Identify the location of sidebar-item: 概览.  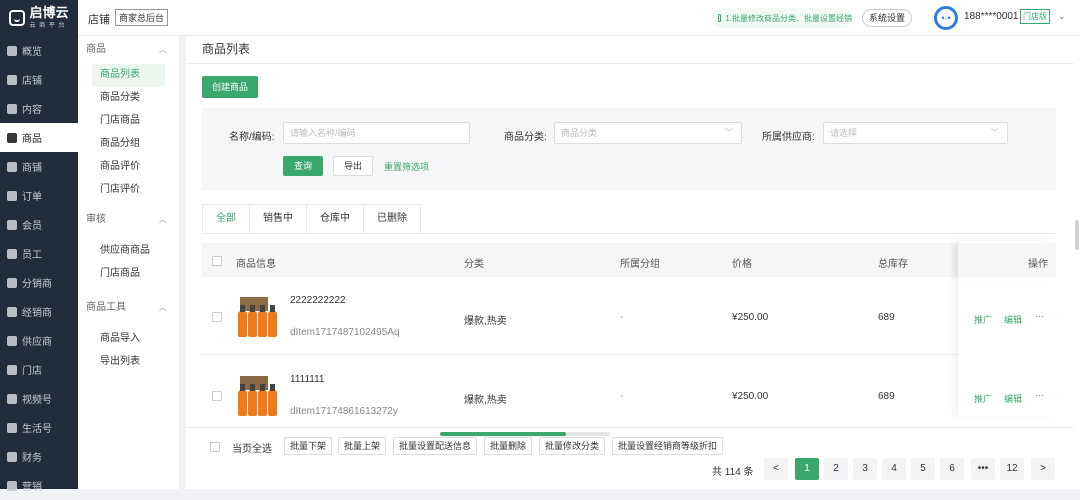
(39, 50).